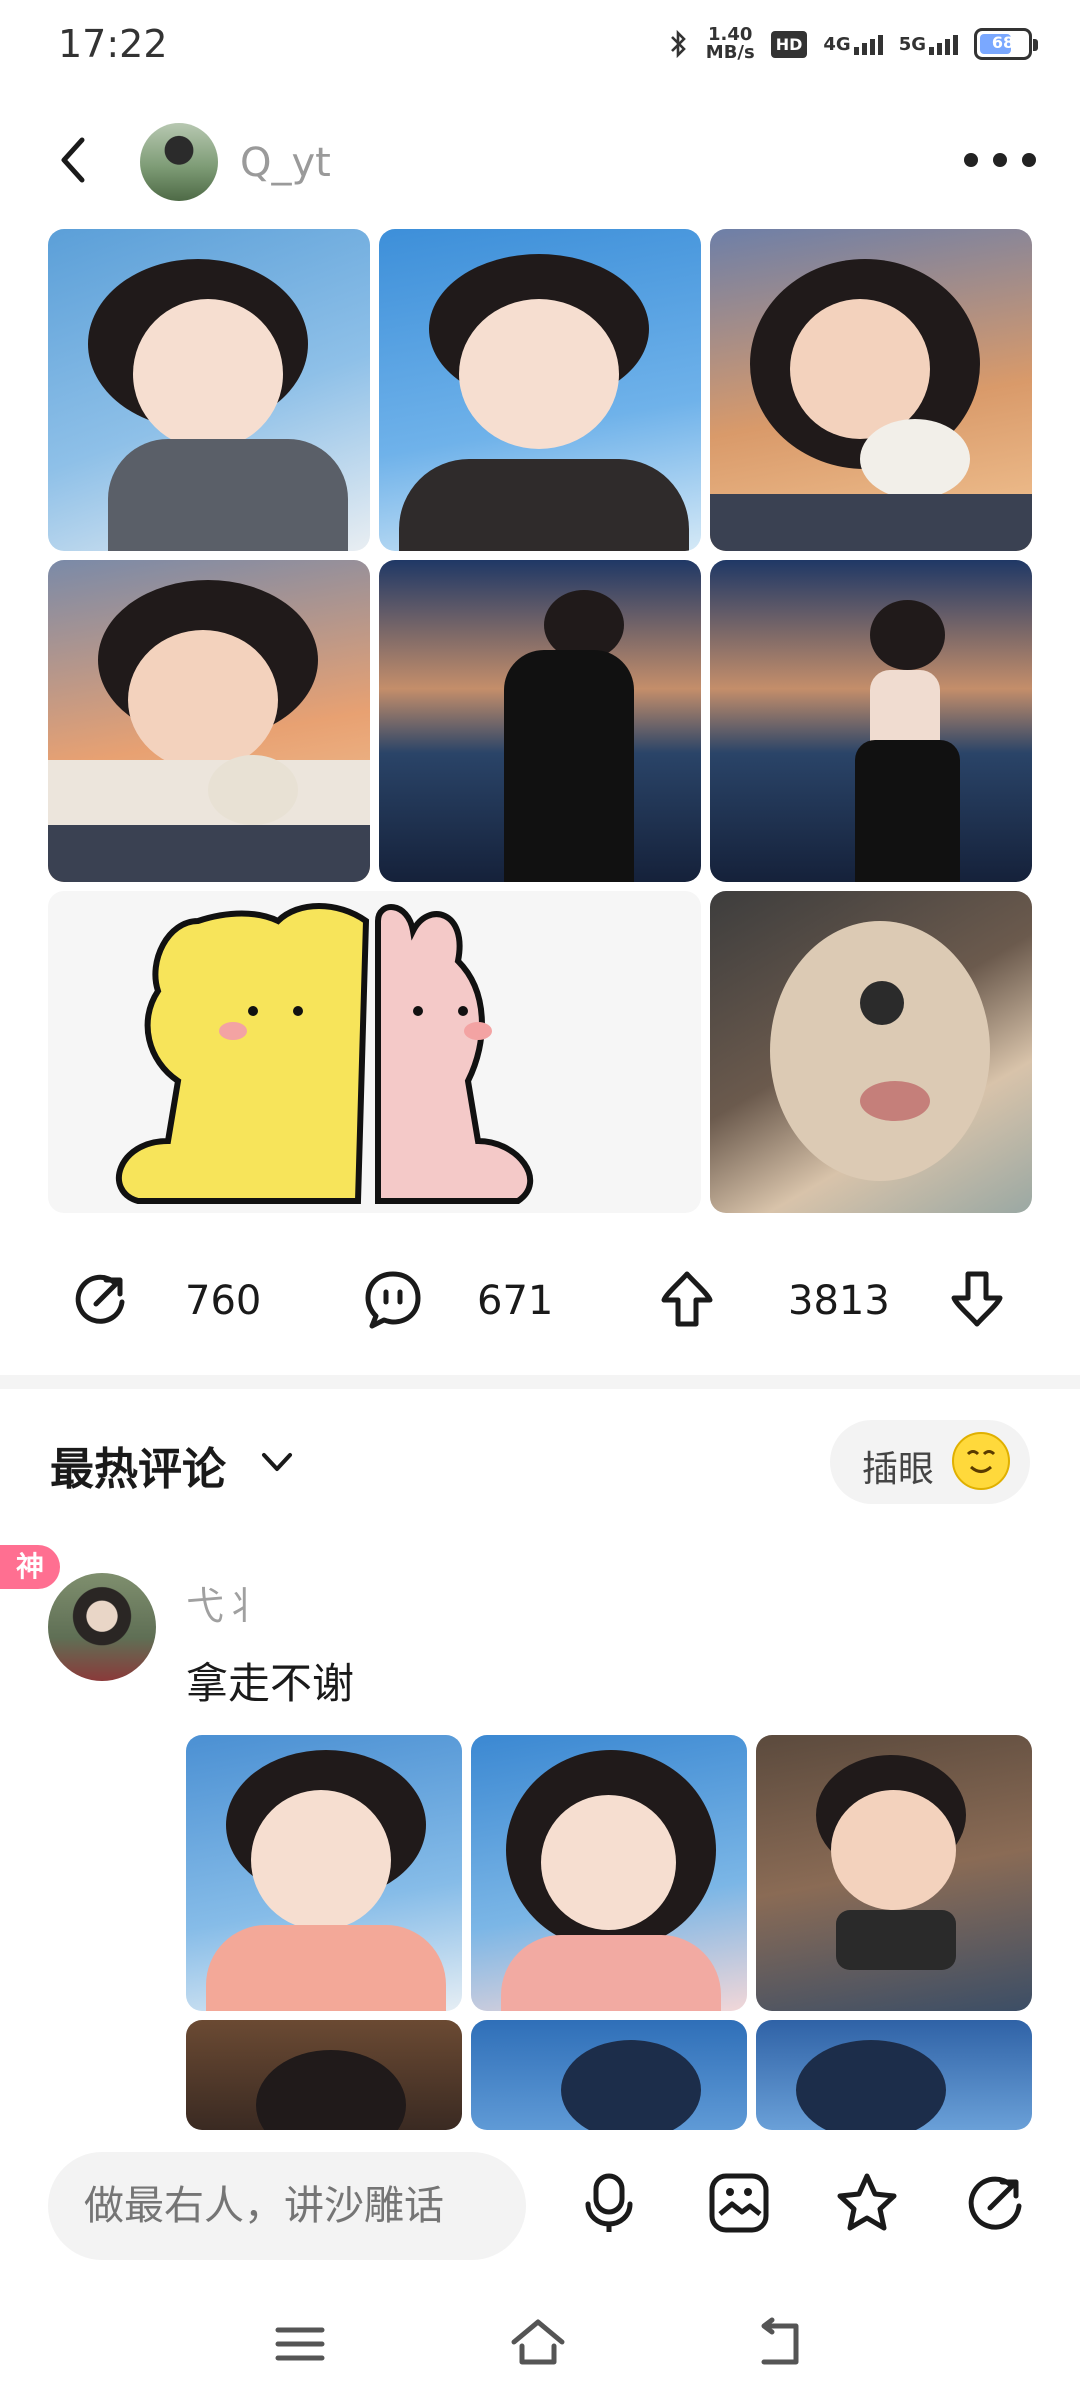  I want to click on menu-icon, so click(300, 2344).